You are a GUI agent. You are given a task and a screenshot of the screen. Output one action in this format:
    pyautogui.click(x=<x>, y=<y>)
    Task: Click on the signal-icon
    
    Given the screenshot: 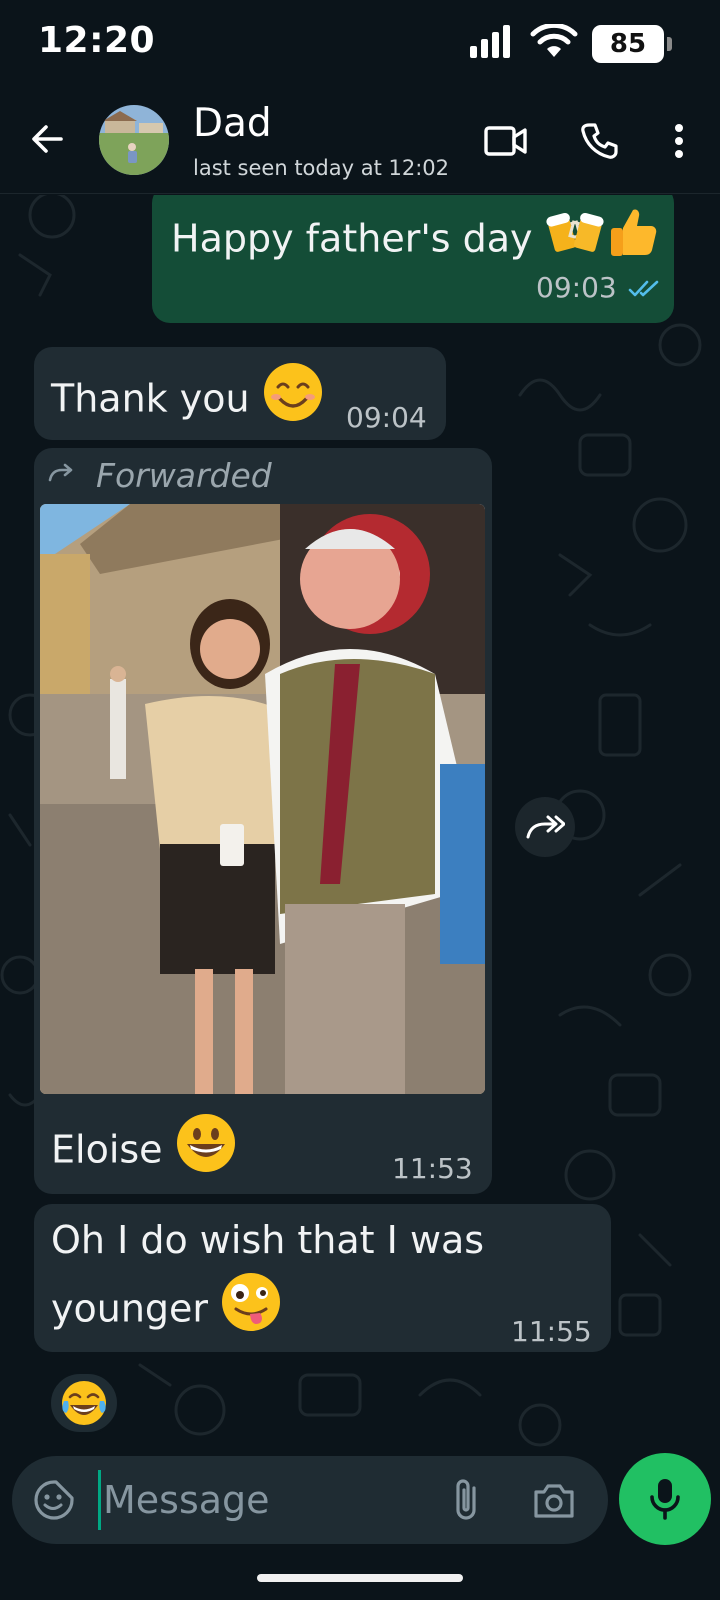 What is the action you would take?
    pyautogui.click(x=492, y=44)
    